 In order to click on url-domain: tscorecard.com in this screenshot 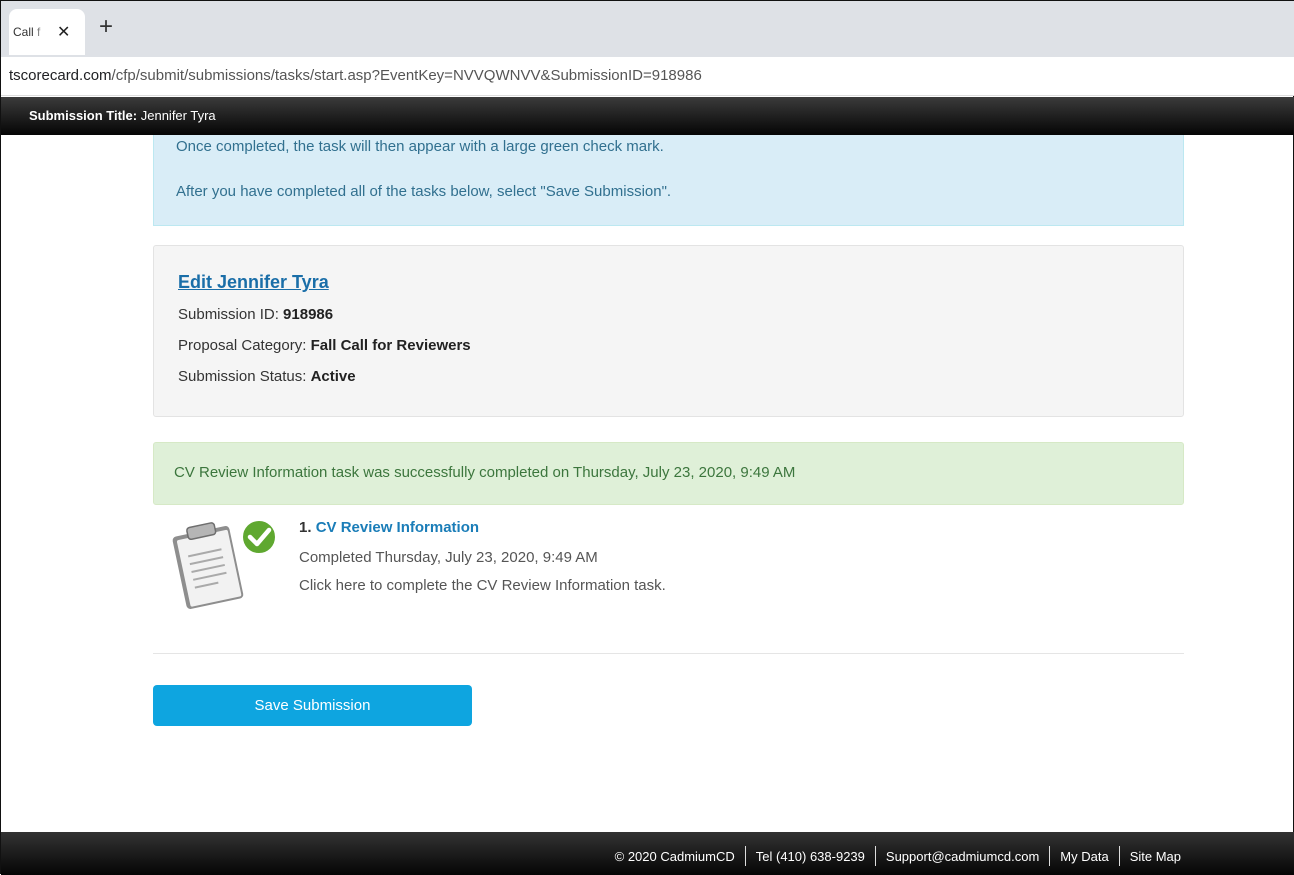, I will do `click(60, 75)`.